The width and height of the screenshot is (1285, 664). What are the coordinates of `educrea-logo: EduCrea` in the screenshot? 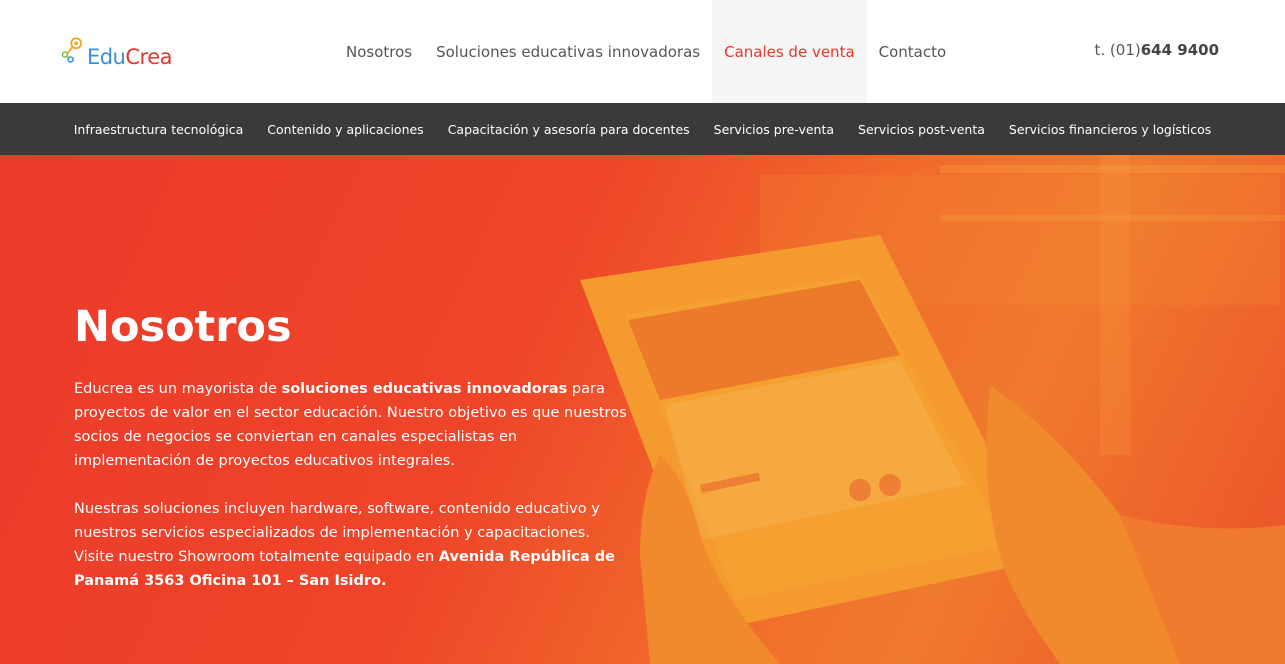 It's located at (116, 52).